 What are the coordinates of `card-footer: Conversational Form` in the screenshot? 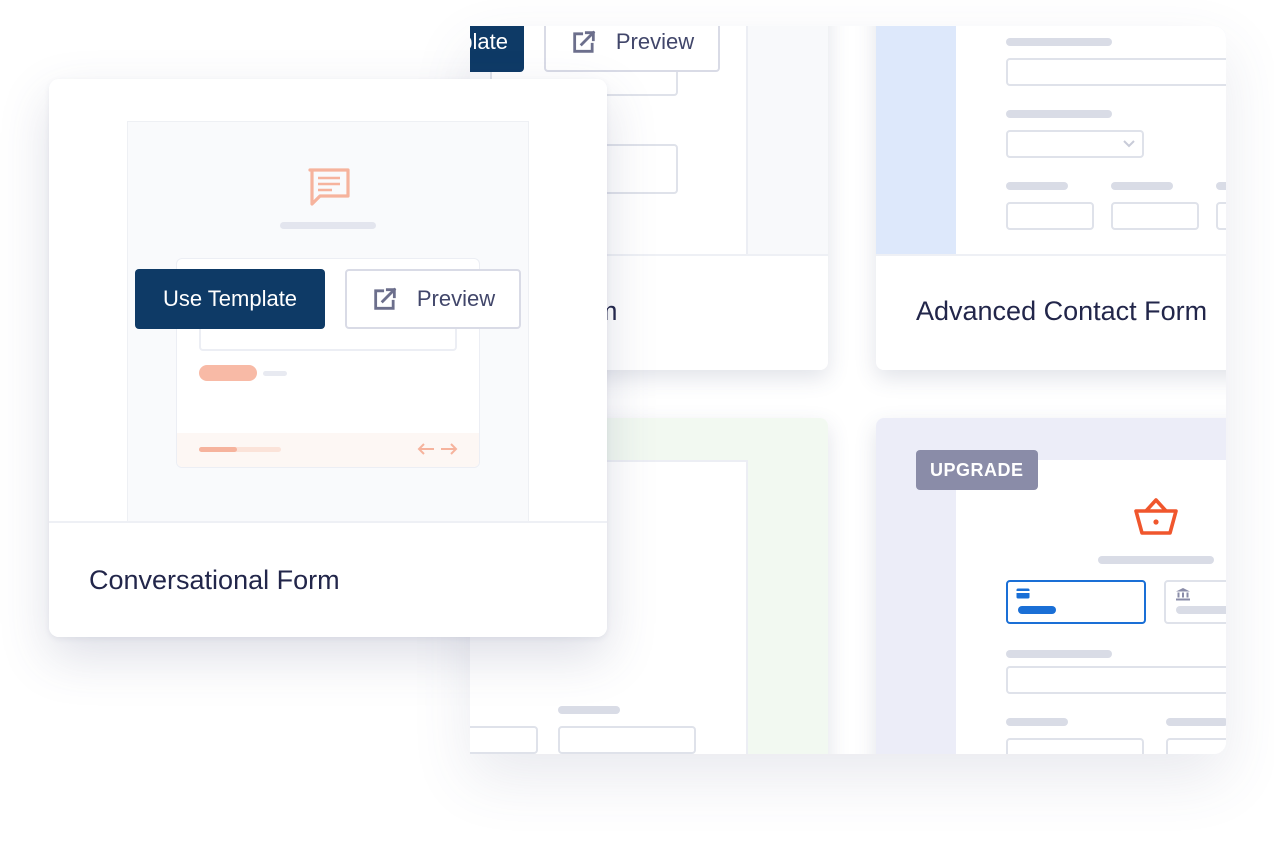 It's located at (328, 579).